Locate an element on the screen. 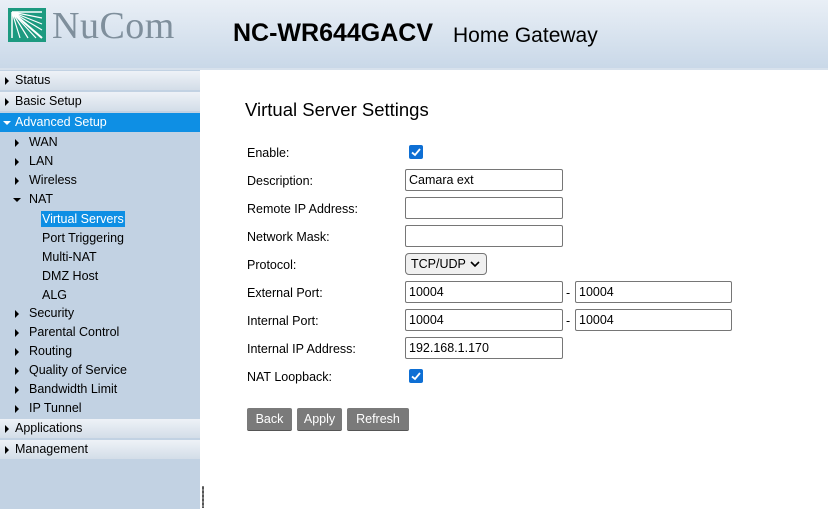  sidebar-item-label: Status is located at coordinates (33, 80).